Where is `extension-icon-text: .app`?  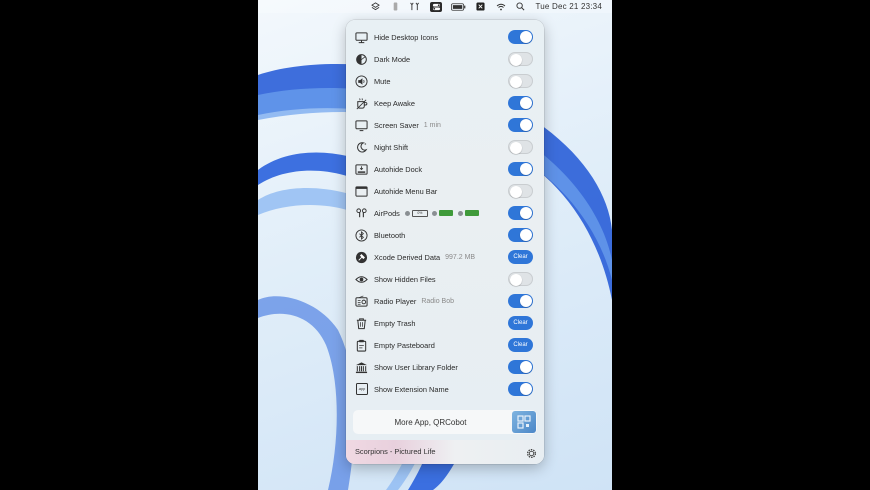
extension-icon-text: .app is located at coordinates (361, 389).